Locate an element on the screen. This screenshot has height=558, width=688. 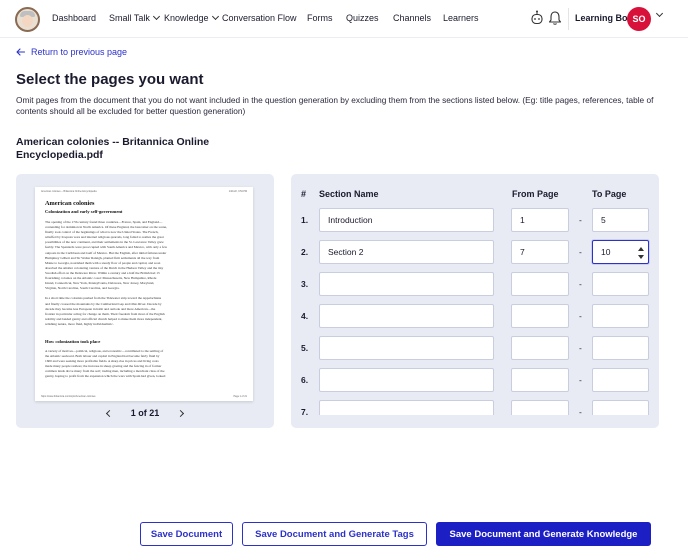
from-page-input: 7 is located at coordinates (540, 252).